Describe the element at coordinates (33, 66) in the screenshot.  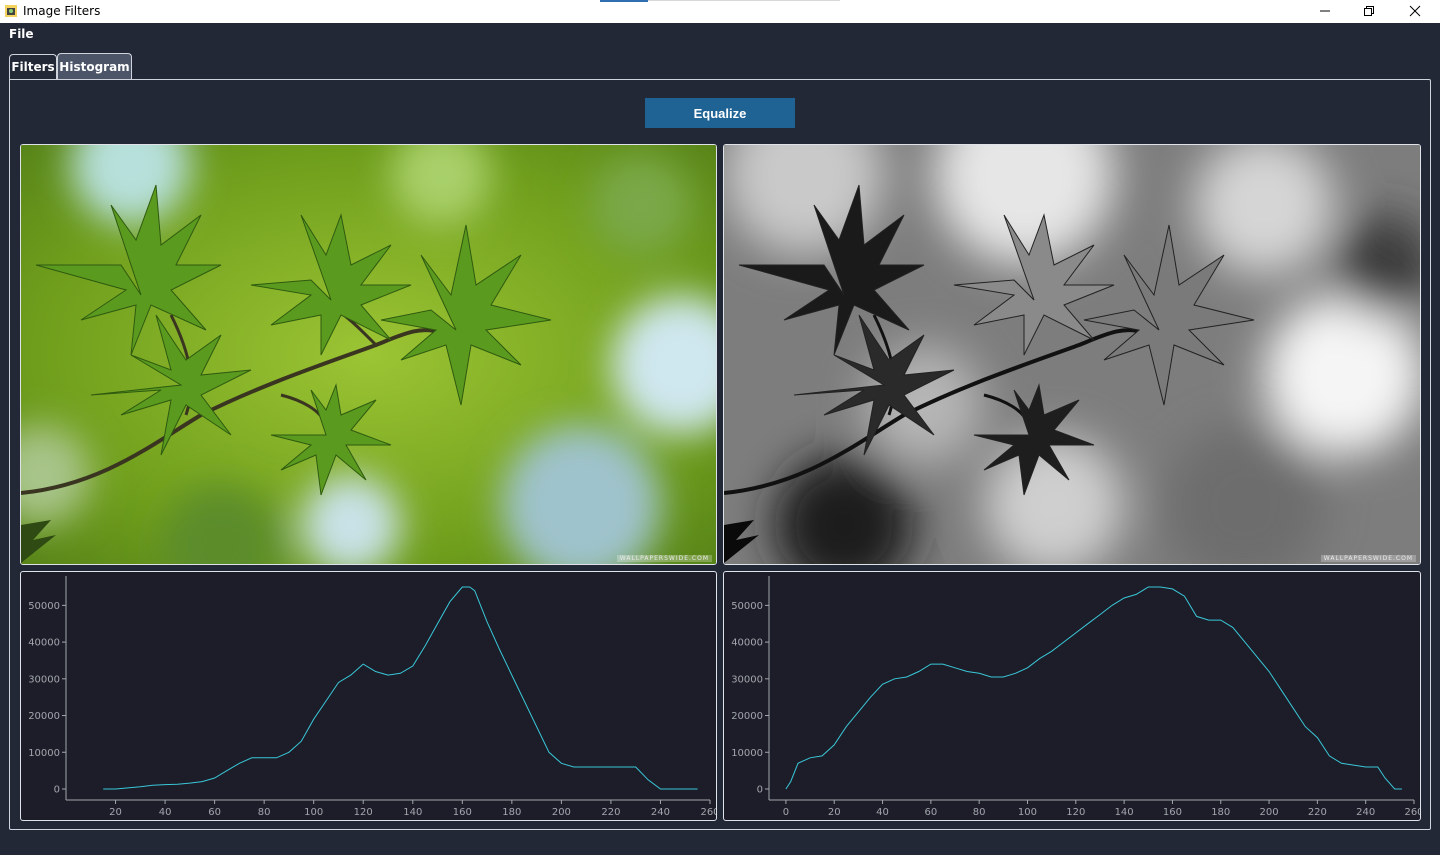
I see `tab-filters: Filters` at that location.